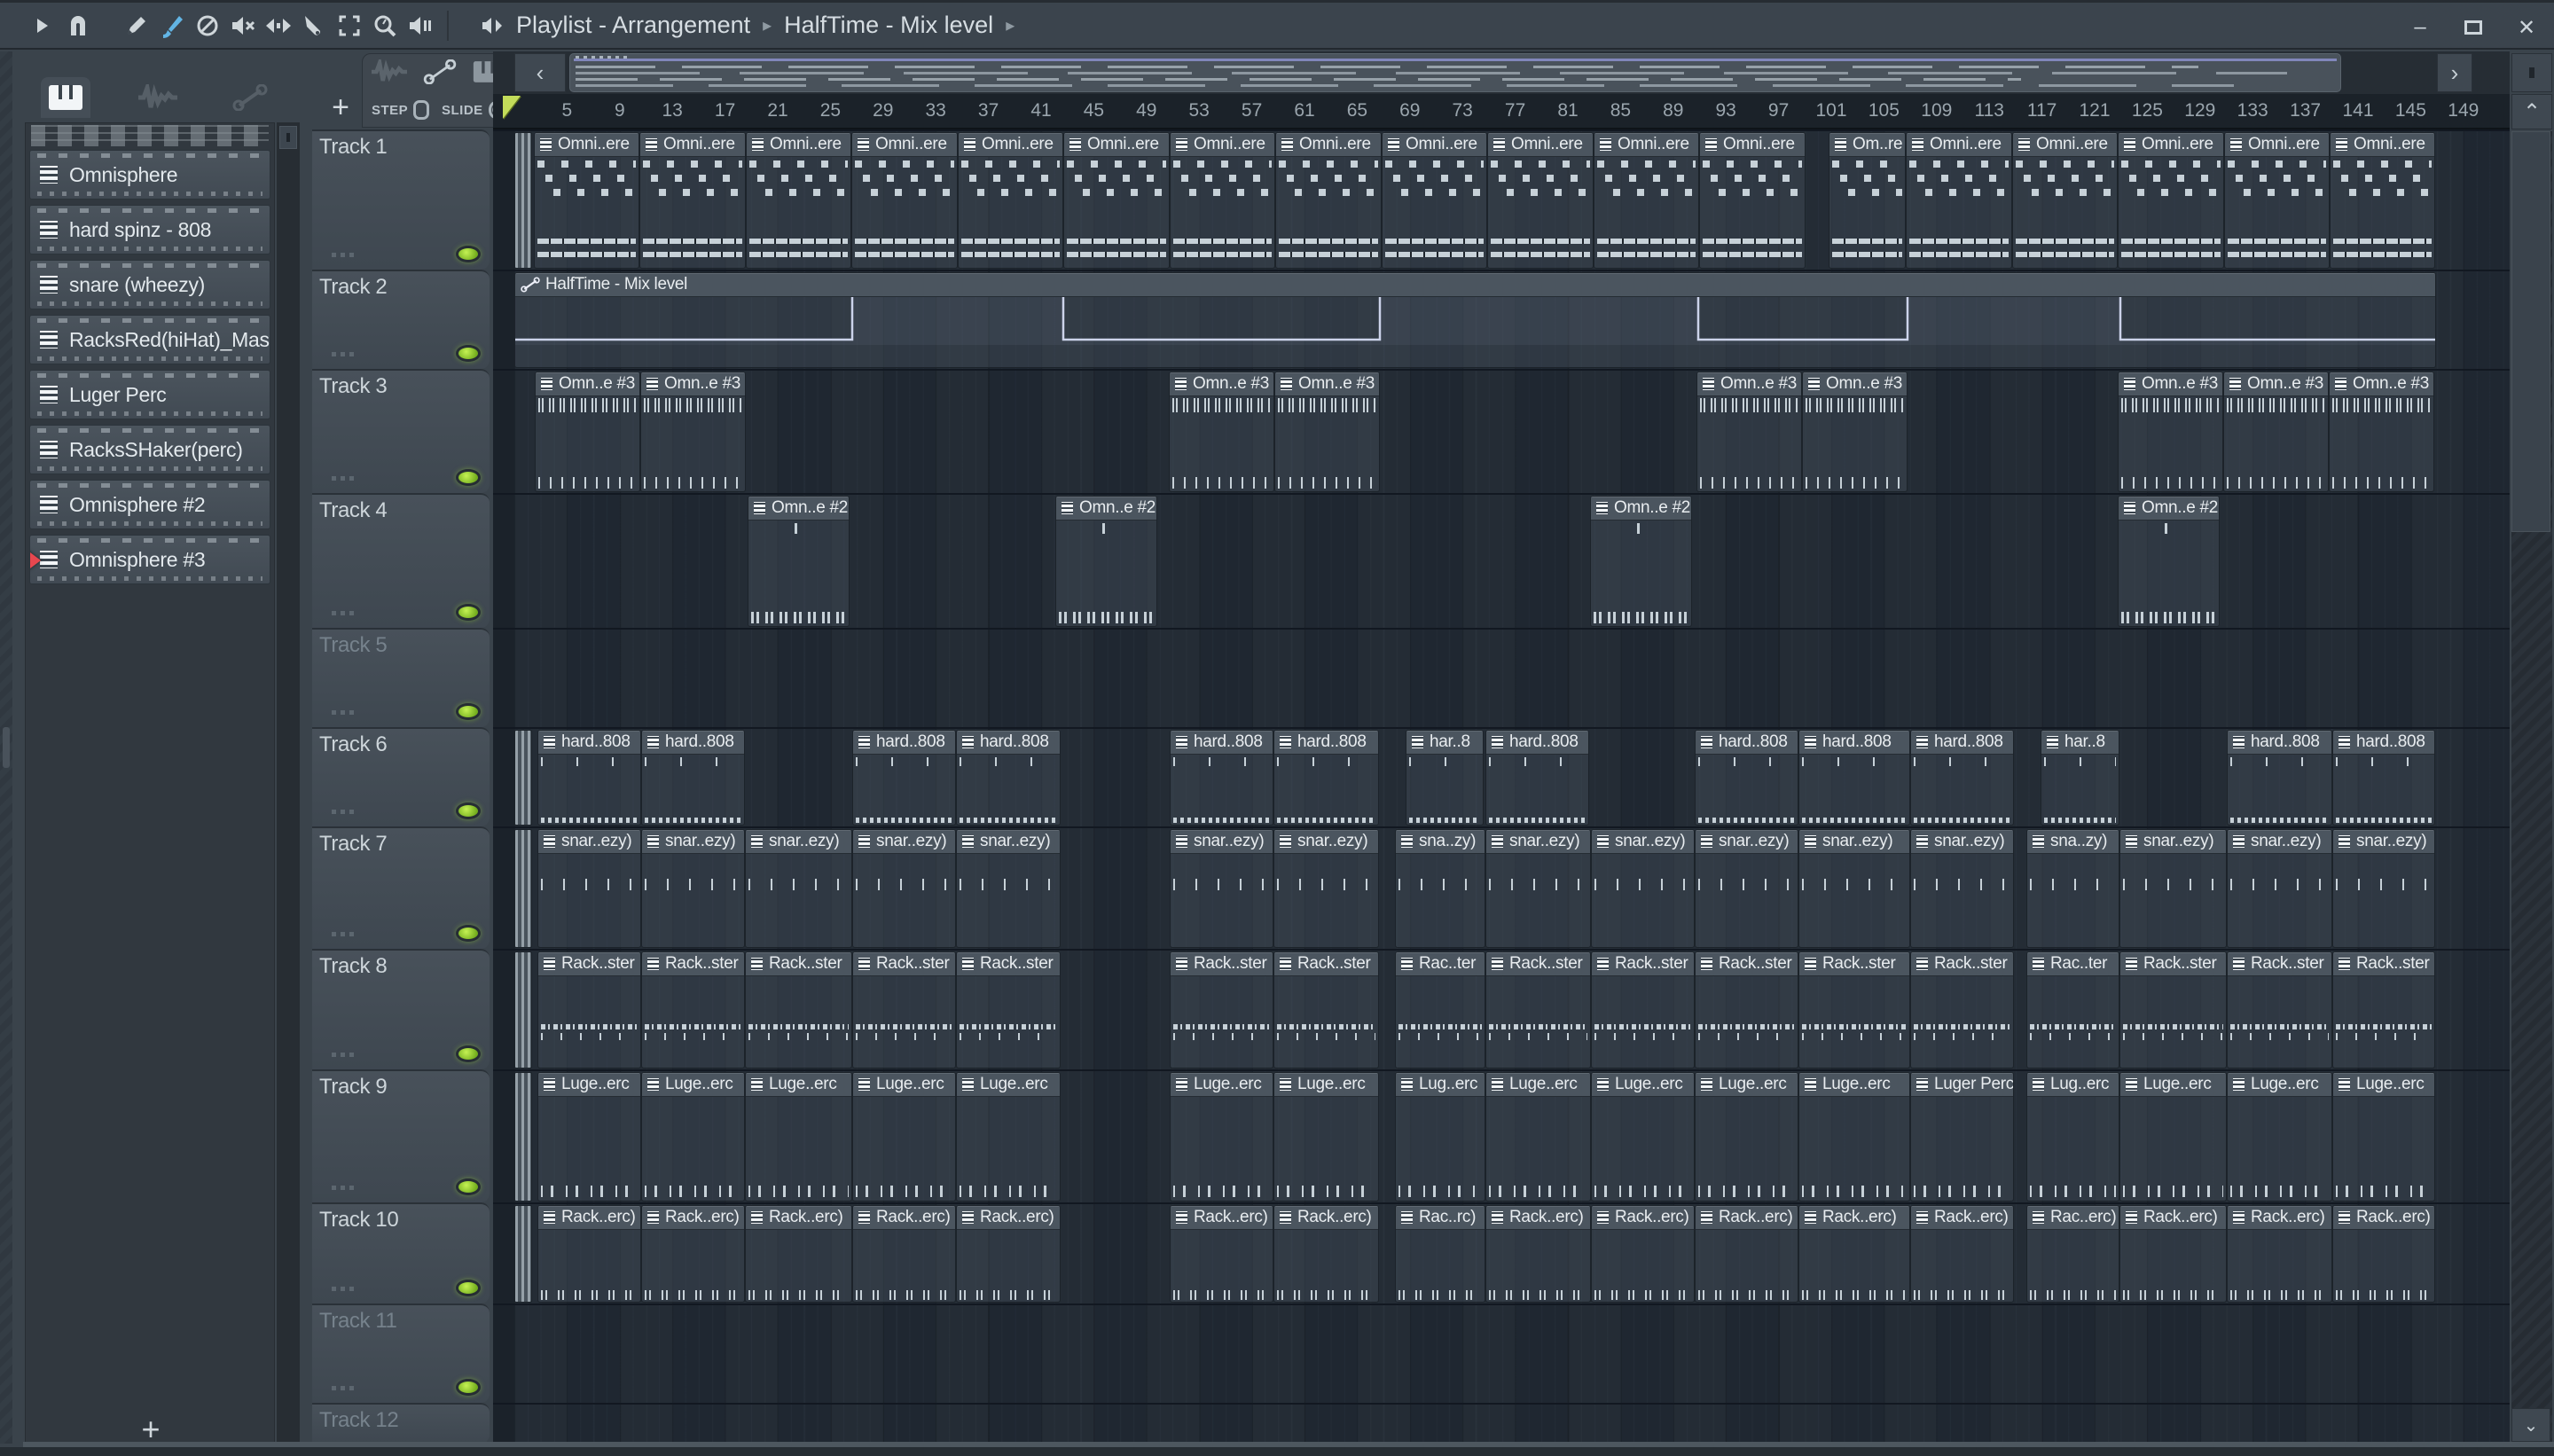 The height and width of the screenshot is (1456, 2554). What do you see at coordinates (42, 25) in the screenshot?
I see `play-icon` at bounding box center [42, 25].